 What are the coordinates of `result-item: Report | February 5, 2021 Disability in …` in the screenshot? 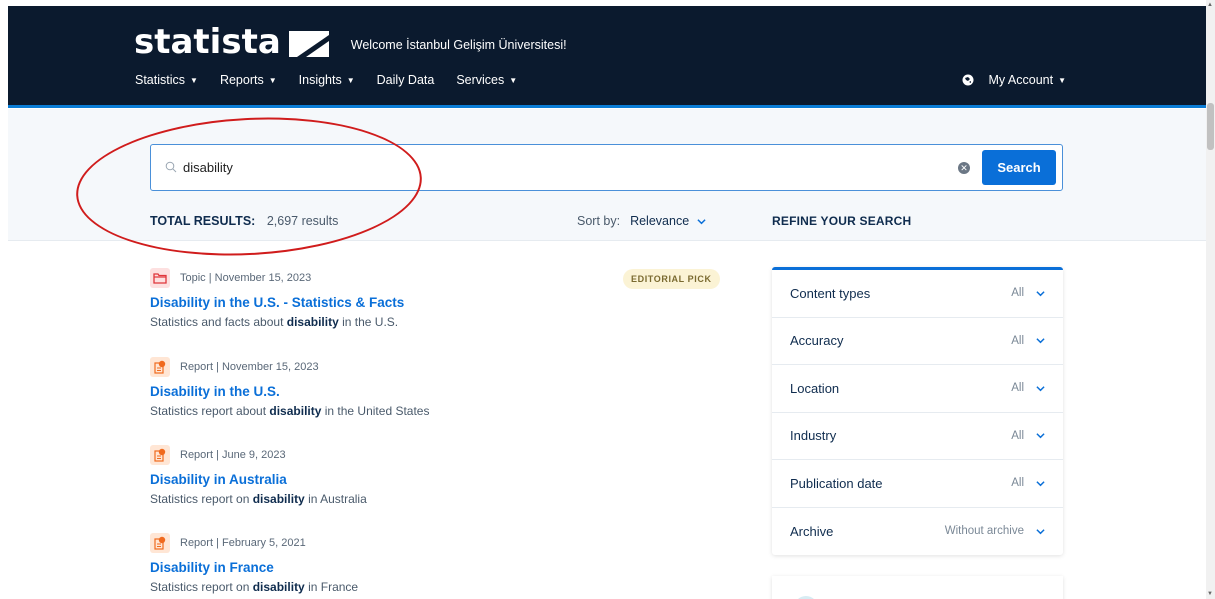 It's located at (254, 563).